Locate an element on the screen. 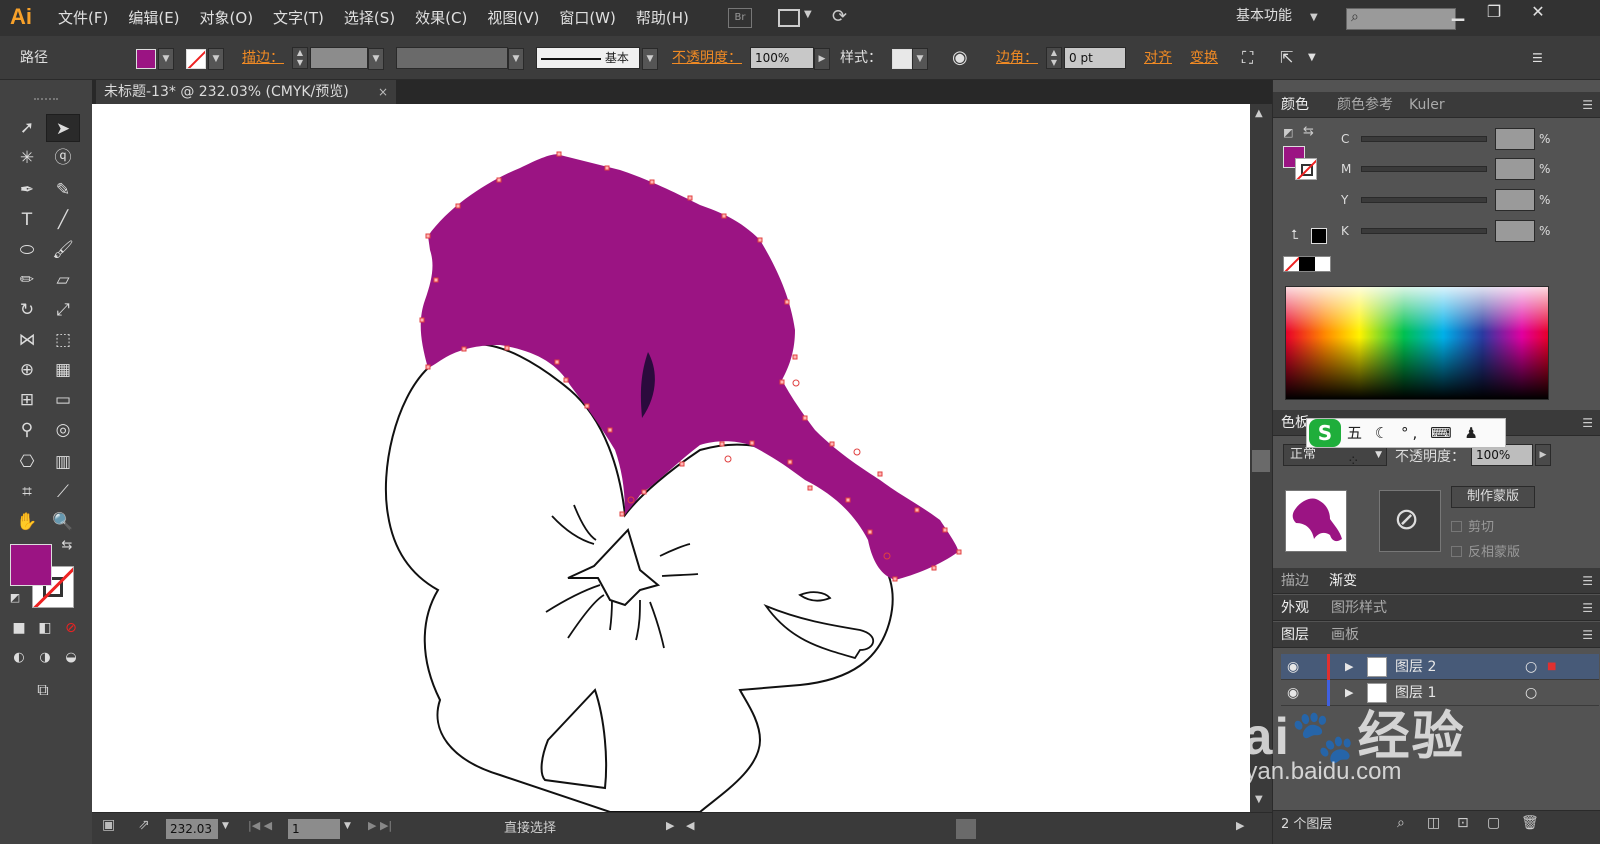 The width and height of the screenshot is (1600, 844). draw-behind-icon: ◑ is located at coordinates (45, 658).